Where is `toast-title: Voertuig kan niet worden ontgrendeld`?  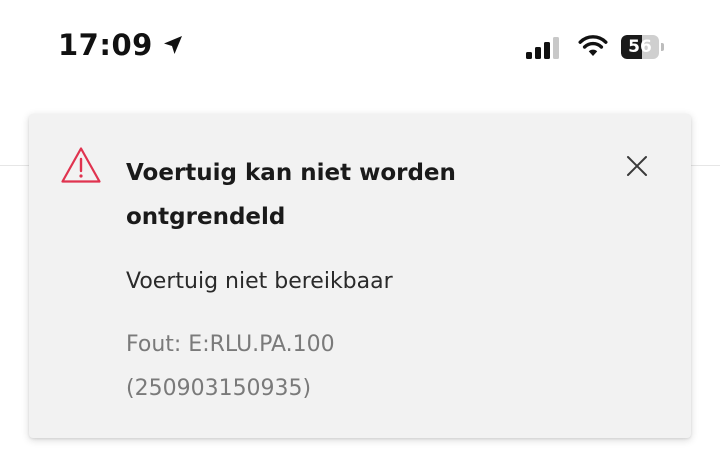 toast-title: Voertuig kan niet worden ontgrendeld is located at coordinates (291, 195).